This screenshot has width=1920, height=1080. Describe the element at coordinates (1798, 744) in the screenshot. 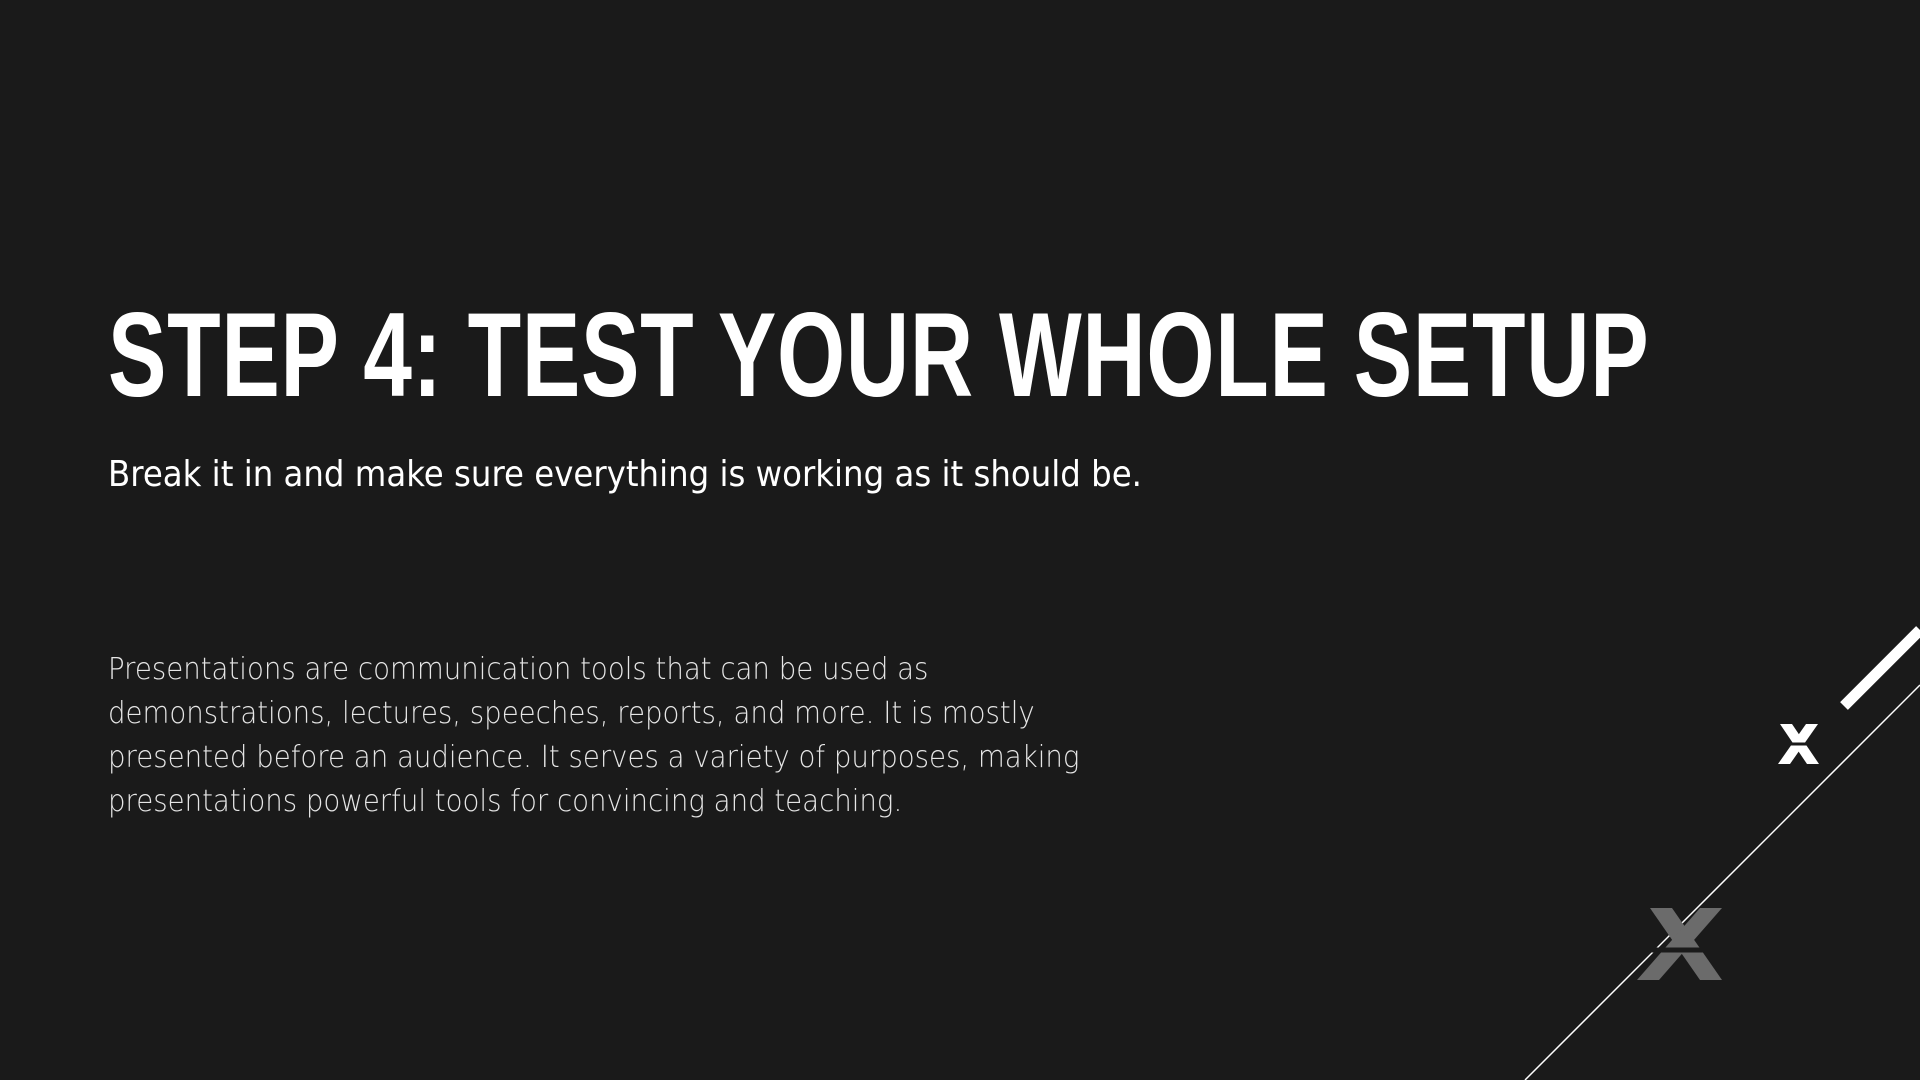

I see `x-logo-icon` at that location.